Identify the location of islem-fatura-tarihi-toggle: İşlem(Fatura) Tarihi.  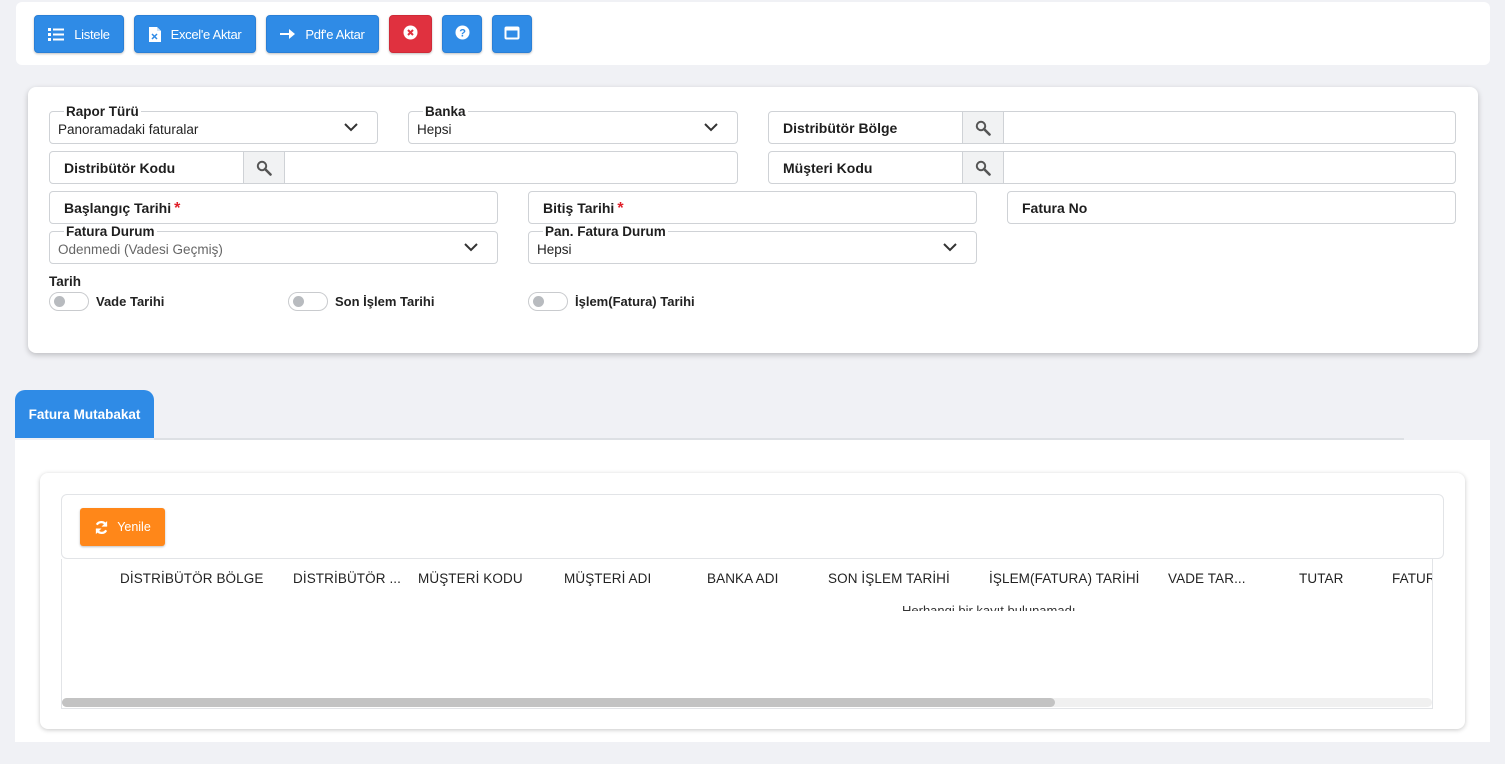
(611, 301).